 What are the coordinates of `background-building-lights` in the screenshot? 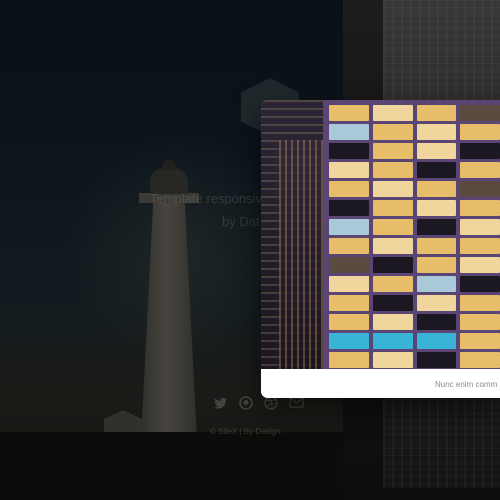 It's located at (301, 254).